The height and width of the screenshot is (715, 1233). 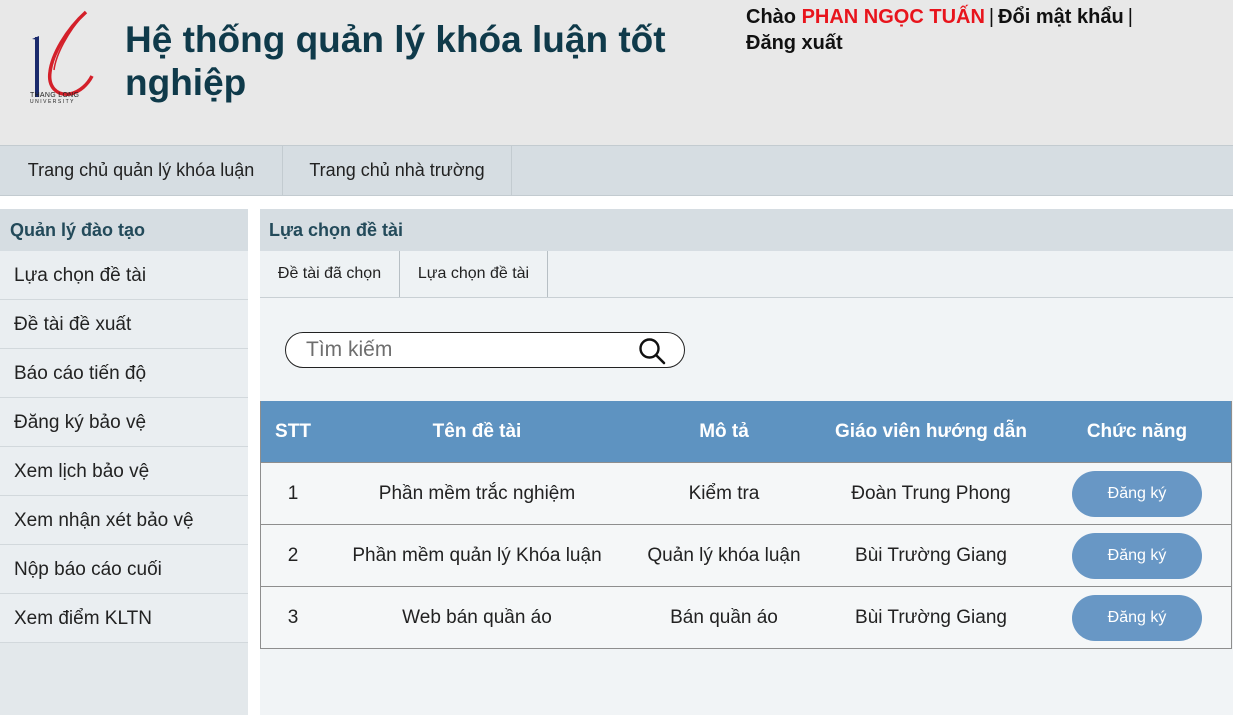 What do you see at coordinates (477, 493) in the screenshot?
I see `cell-topic-name: Phần mềm trắc nghiệm` at bounding box center [477, 493].